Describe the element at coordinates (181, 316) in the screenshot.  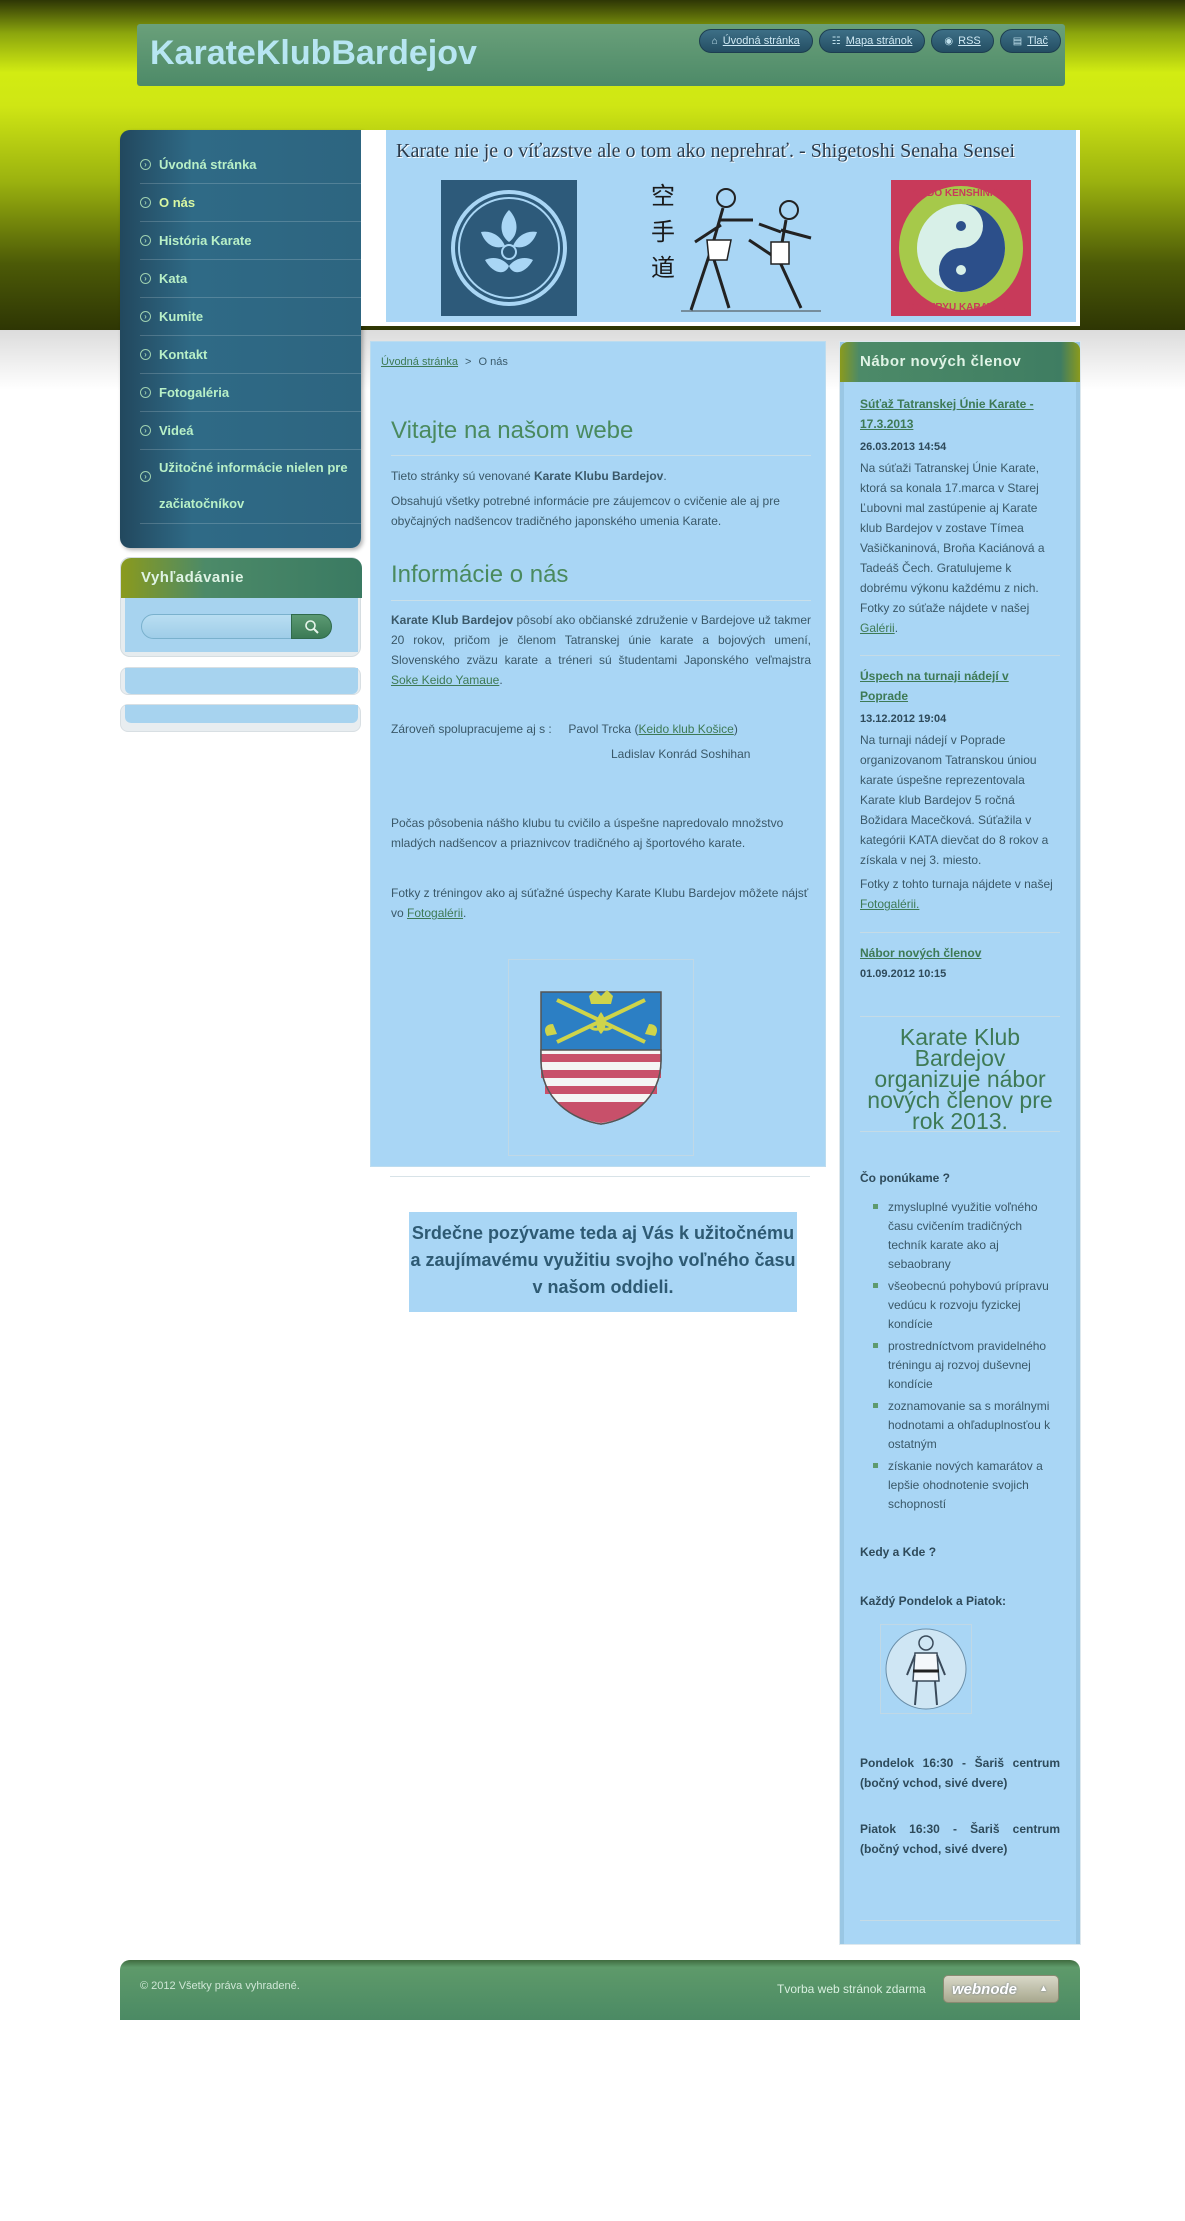
I see `sidebar-item-label: Kumite` at that location.